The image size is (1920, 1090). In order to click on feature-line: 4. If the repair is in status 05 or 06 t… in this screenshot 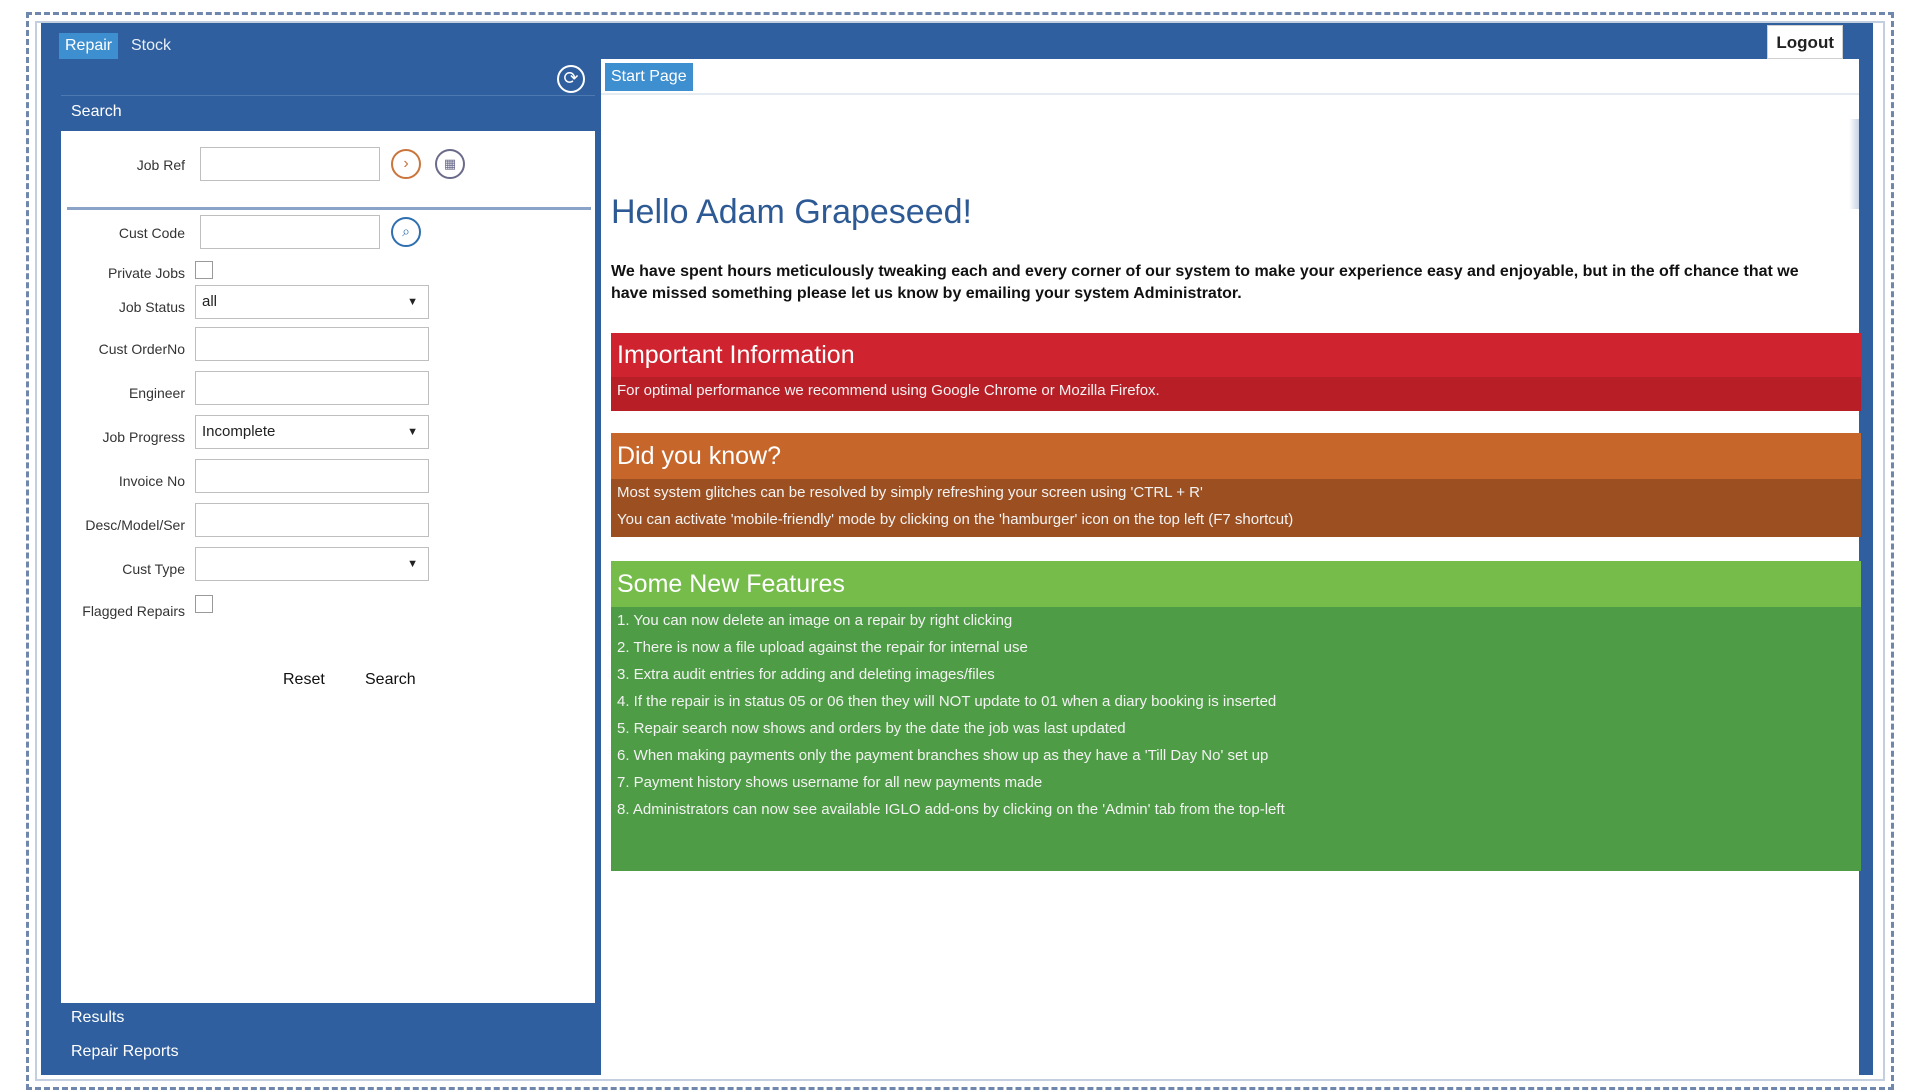, I will do `click(947, 701)`.